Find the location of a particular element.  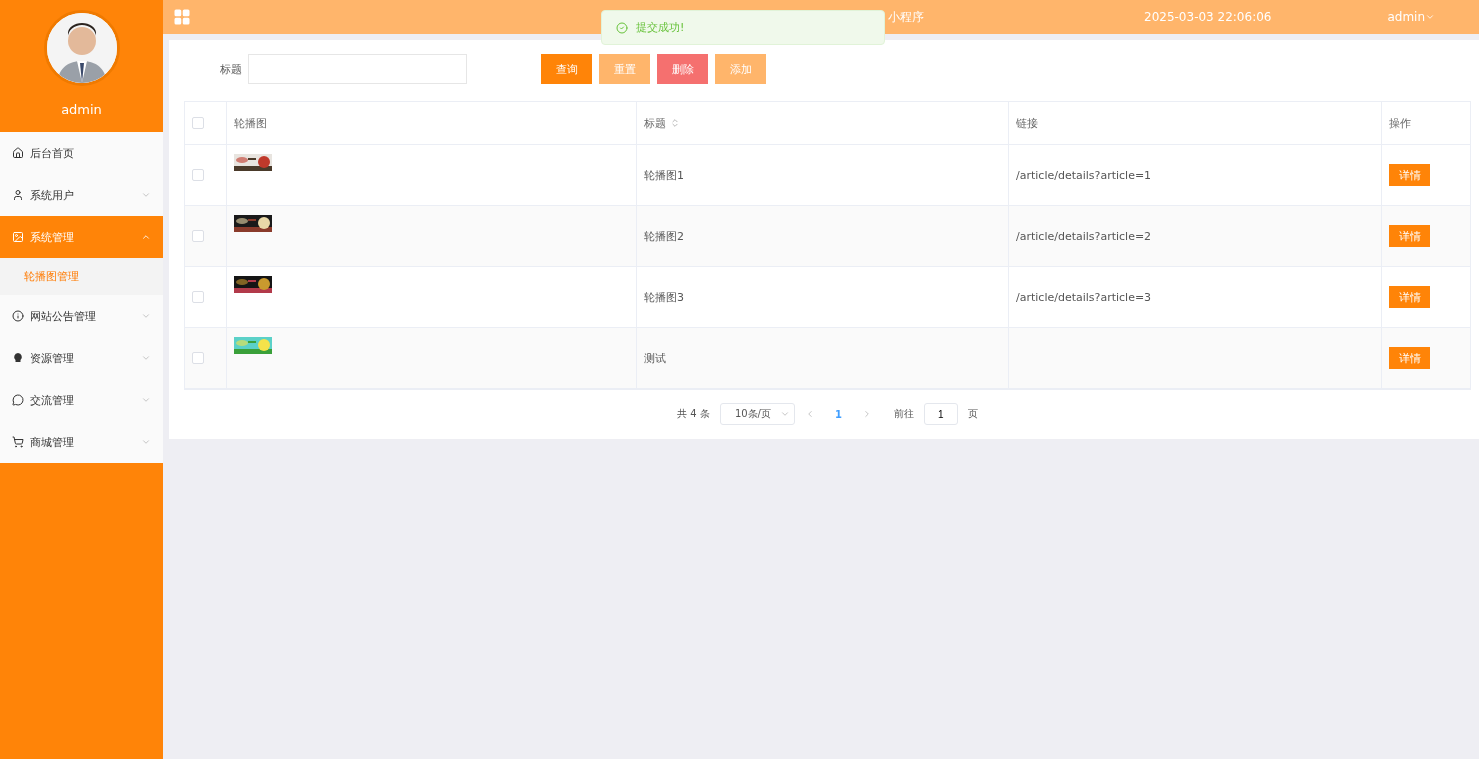

sort-icon is located at coordinates (675, 123).